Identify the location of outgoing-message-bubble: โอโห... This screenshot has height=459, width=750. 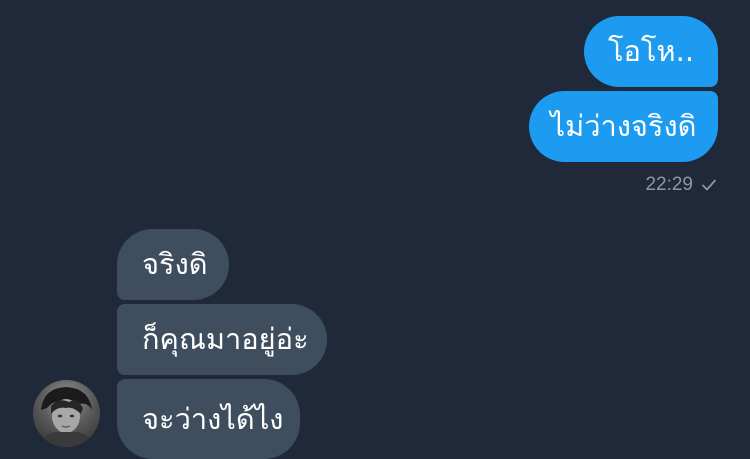
(651, 51).